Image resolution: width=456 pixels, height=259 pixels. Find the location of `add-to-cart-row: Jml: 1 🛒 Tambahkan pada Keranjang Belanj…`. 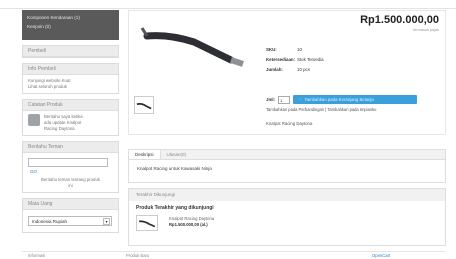

add-to-cart-row: Jml: 1 🛒 Tambahkan pada Keranjang Belanj… is located at coordinates (342, 99).